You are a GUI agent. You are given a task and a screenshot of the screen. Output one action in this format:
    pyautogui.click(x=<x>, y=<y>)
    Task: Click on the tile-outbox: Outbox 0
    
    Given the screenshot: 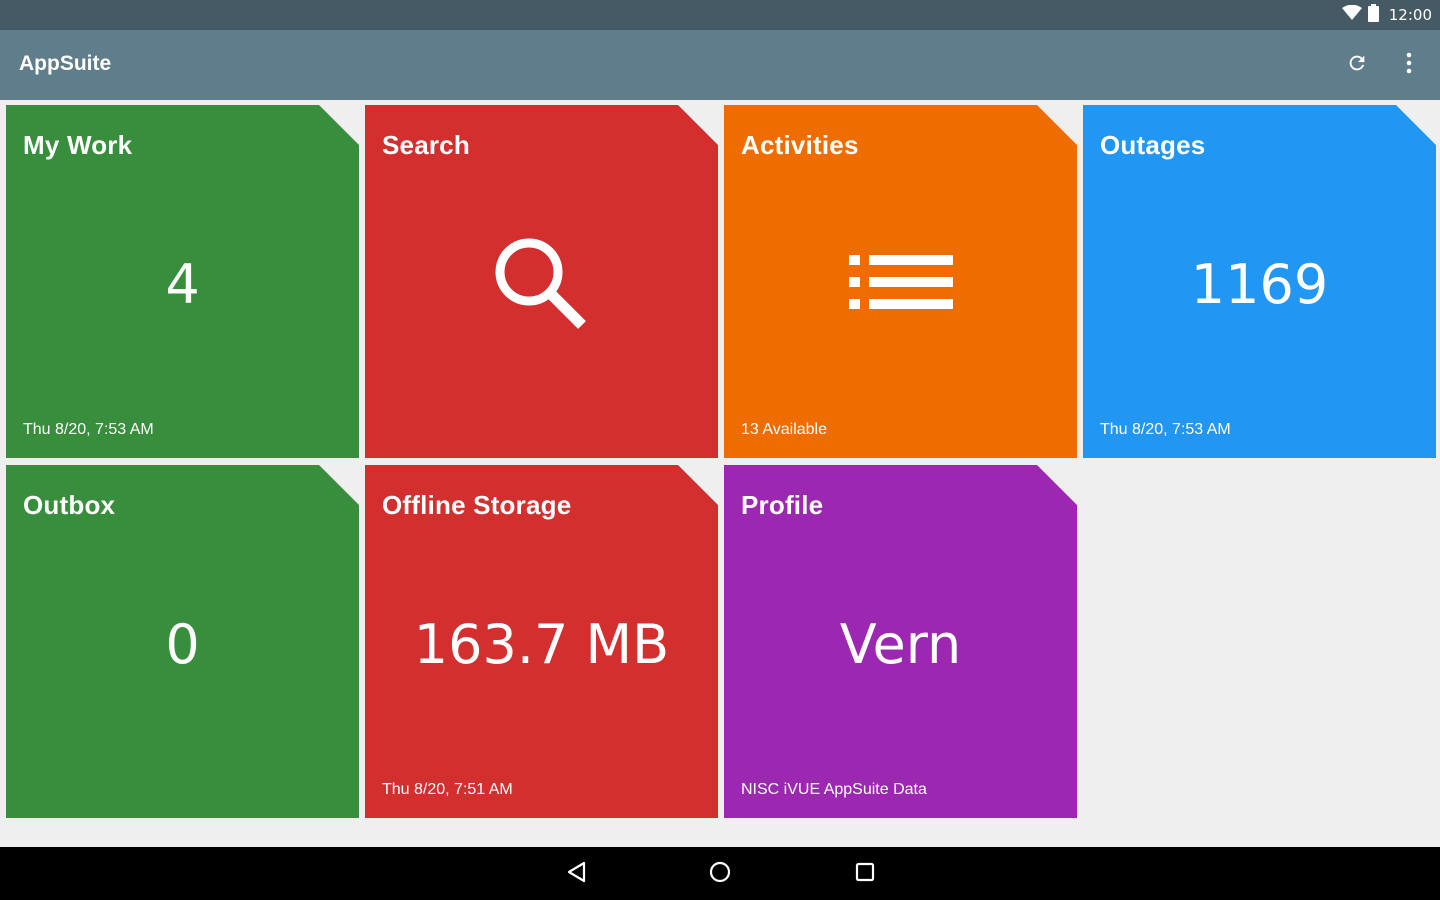 What is the action you would take?
    pyautogui.click(x=182, y=641)
    